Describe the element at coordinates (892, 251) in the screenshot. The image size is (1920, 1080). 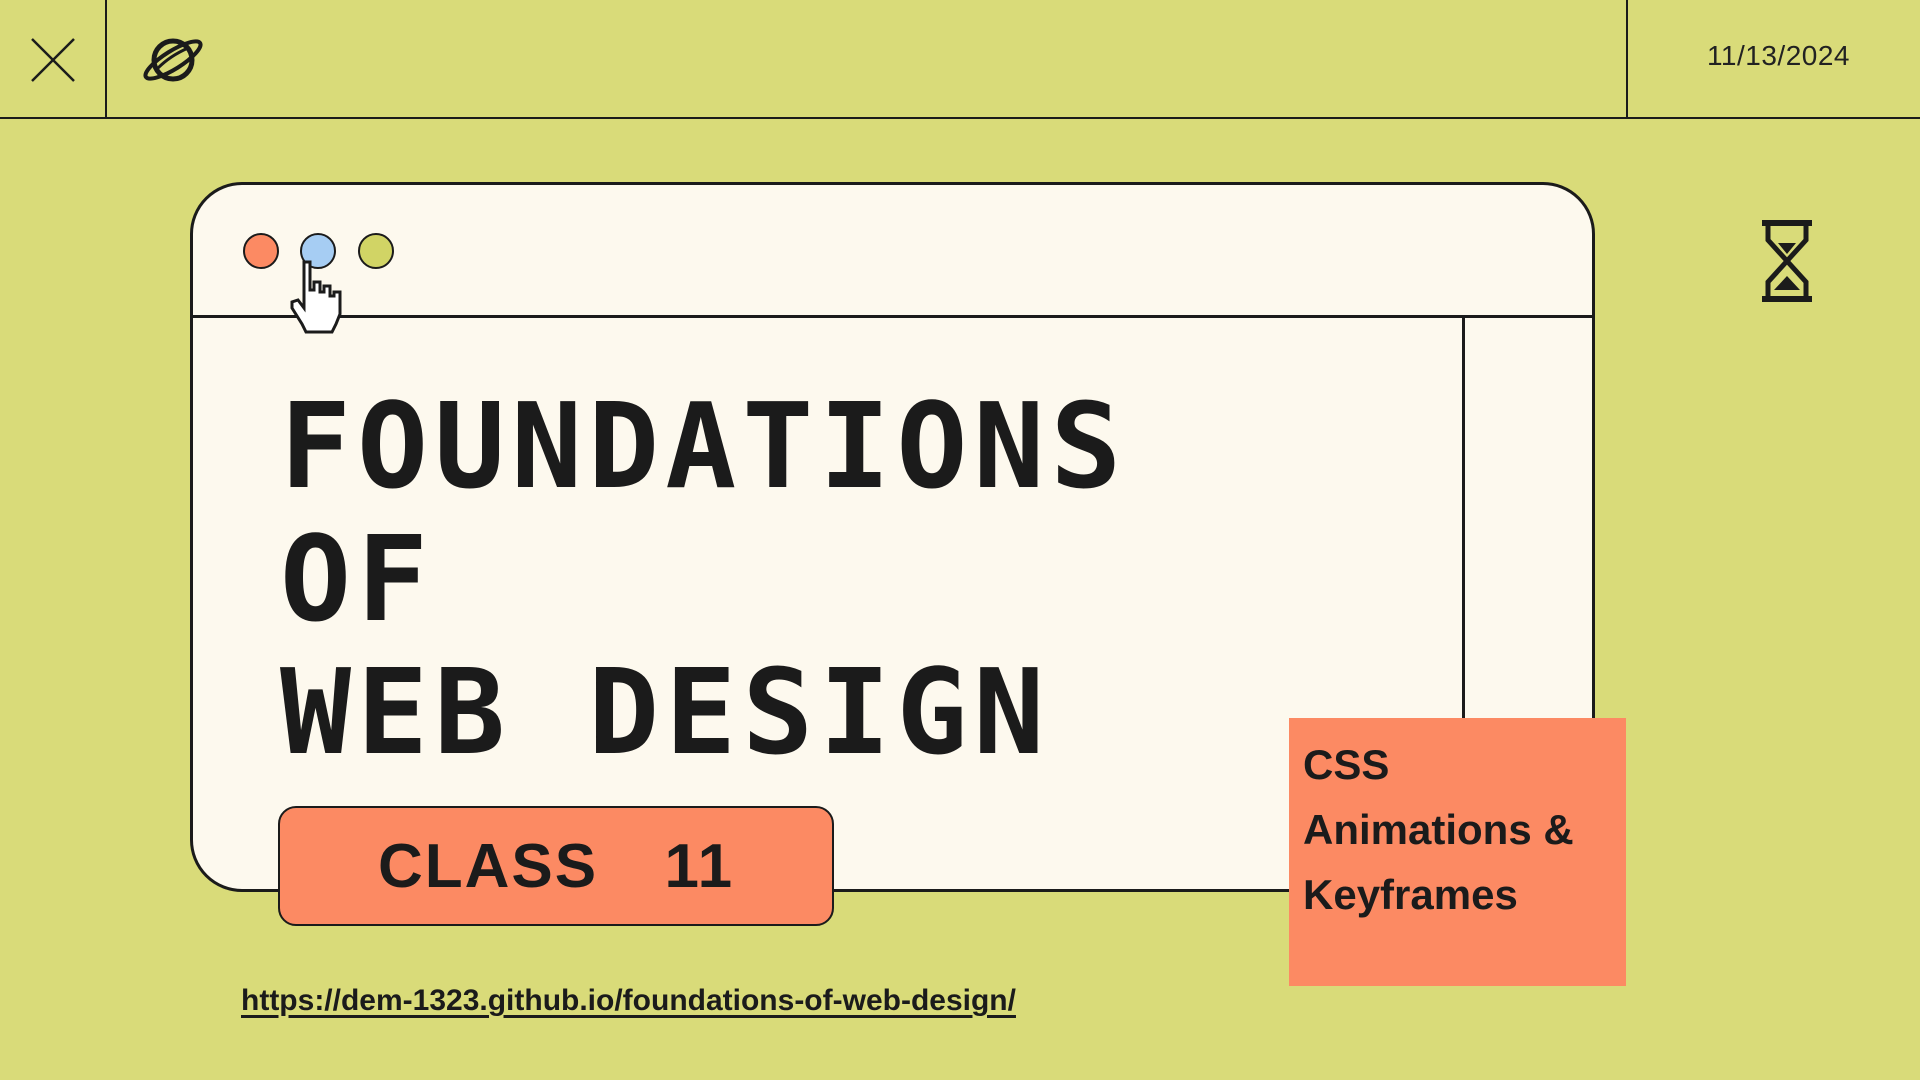
I see `window-titlebar` at that location.